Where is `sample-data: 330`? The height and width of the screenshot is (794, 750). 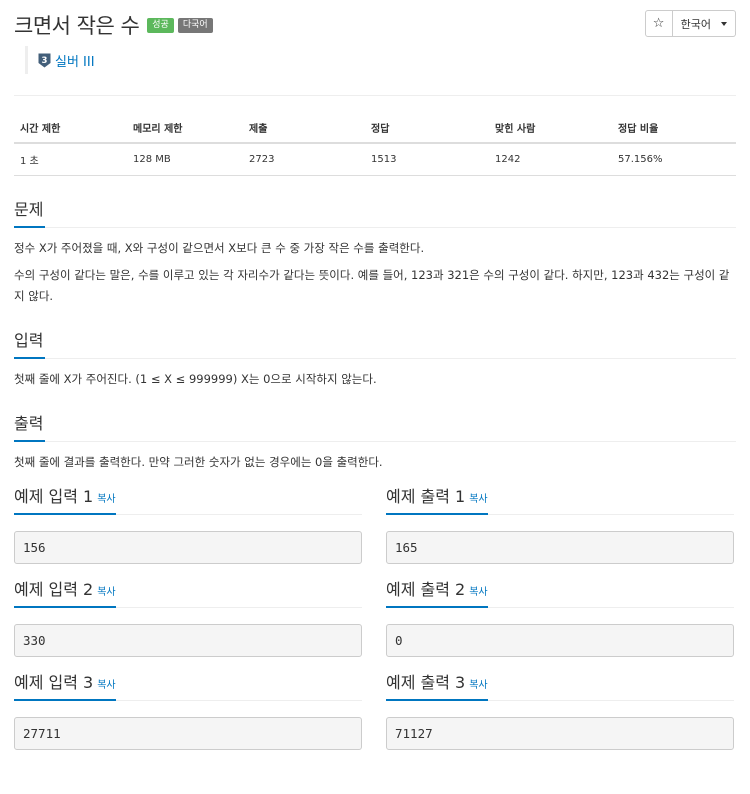
sample-data: 330 is located at coordinates (188, 640).